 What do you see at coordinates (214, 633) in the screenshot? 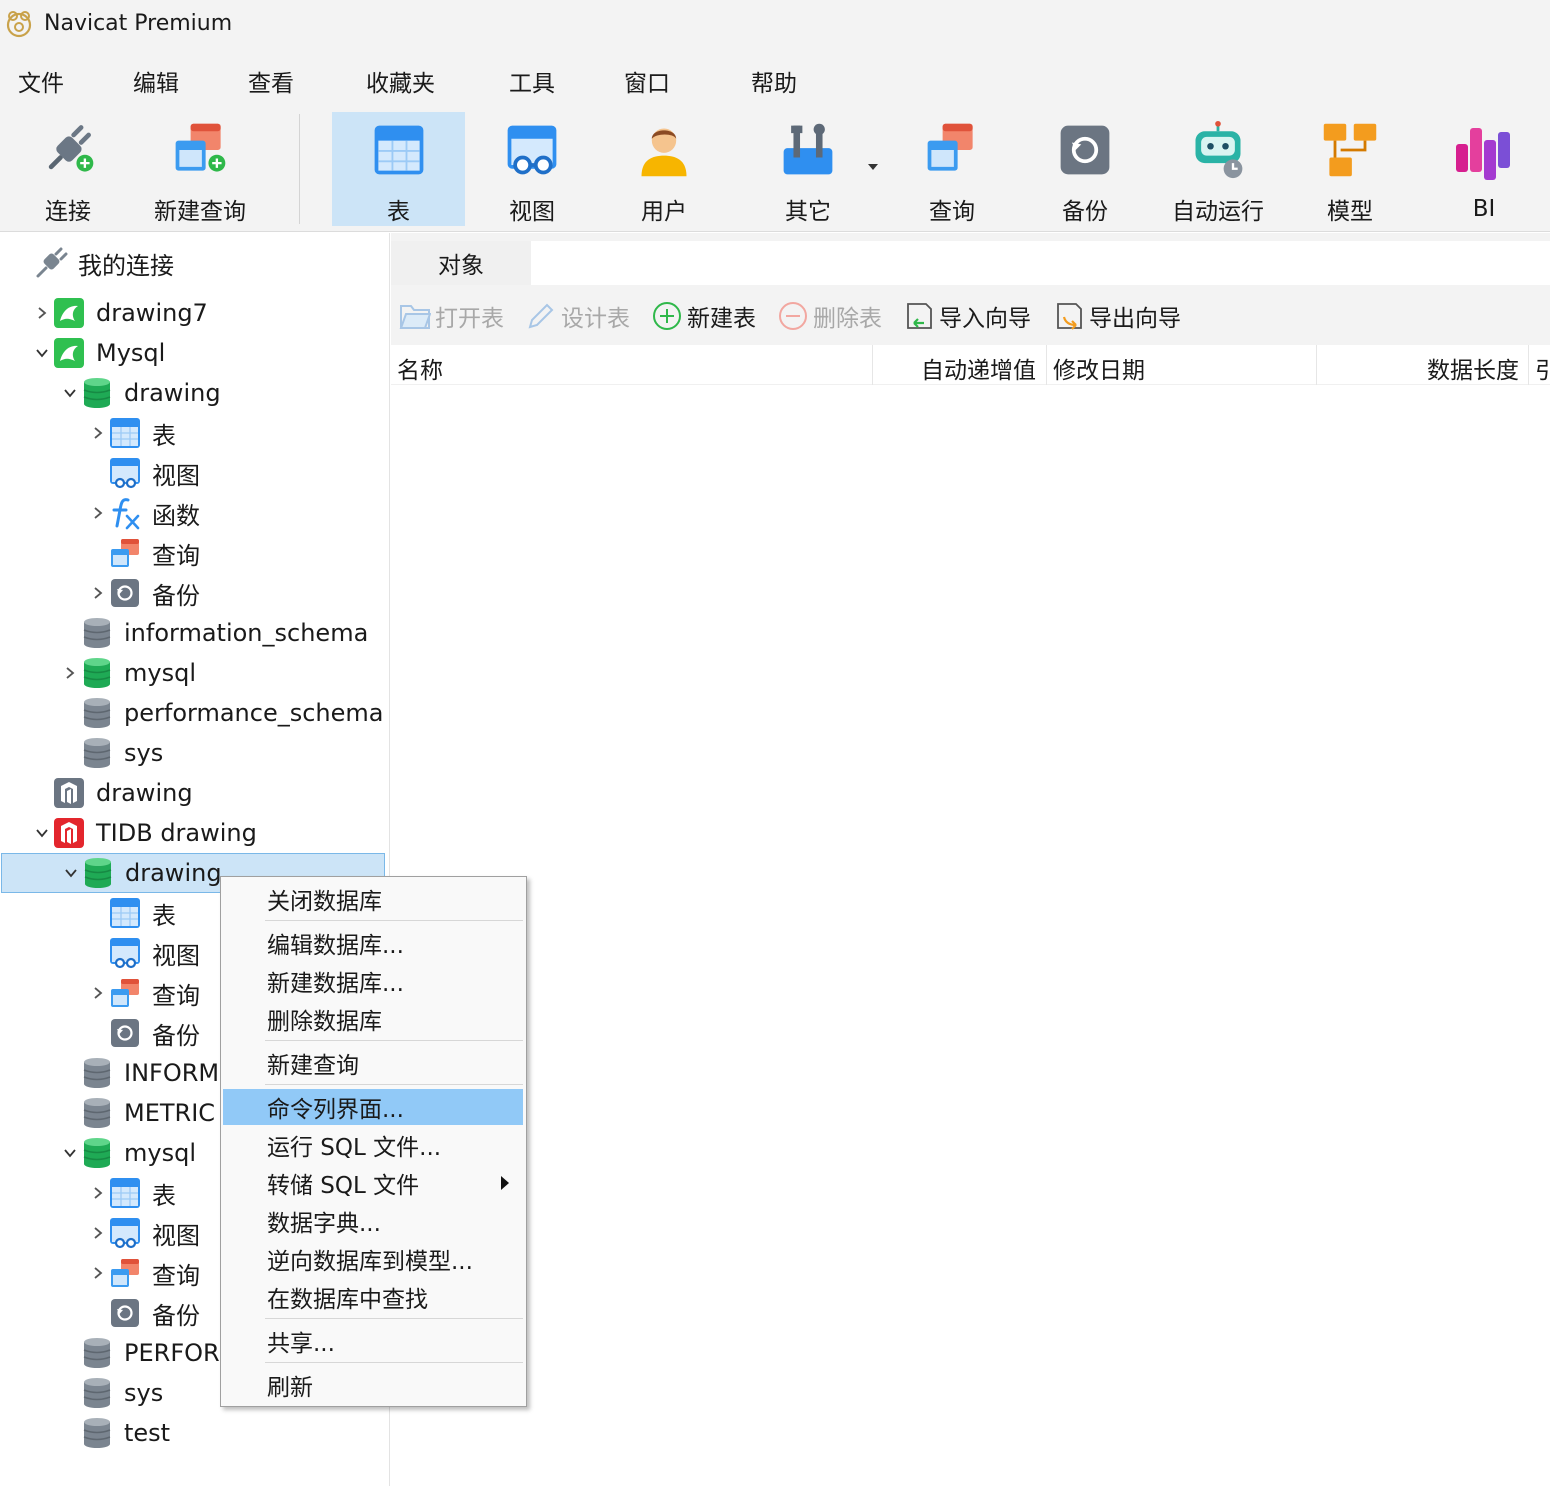
I see `tree-database-information-schema: information_schema` at bounding box center [214, 633].